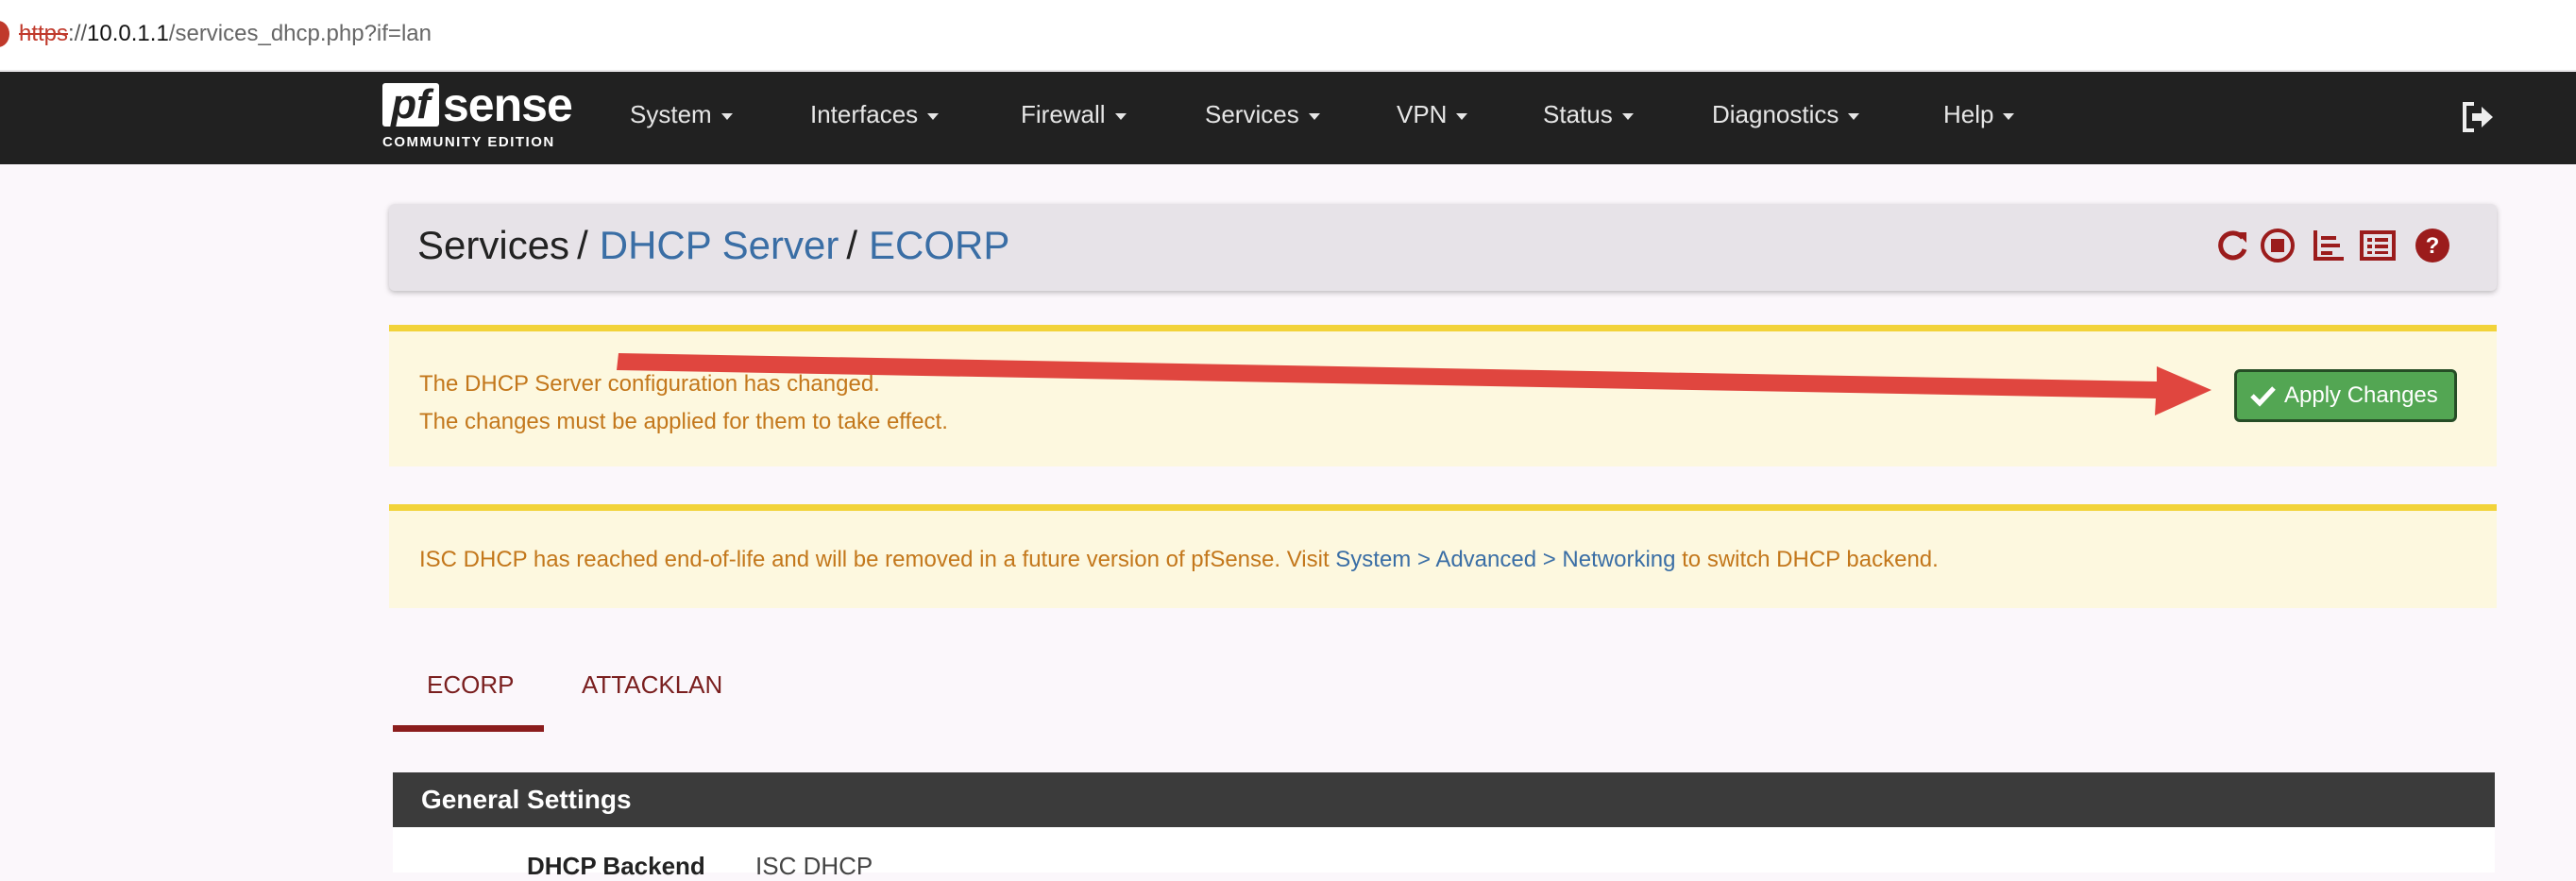  Describe the element at coordinates (1505, 560) in the screenshot. I see `eol-networking-link: System > Advanced > Networking` at that location.